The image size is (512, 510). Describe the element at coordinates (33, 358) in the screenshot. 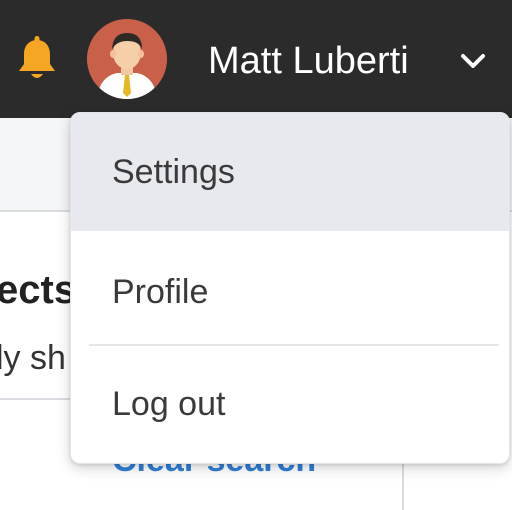

I see `section-subtext: ly sh` at that location.